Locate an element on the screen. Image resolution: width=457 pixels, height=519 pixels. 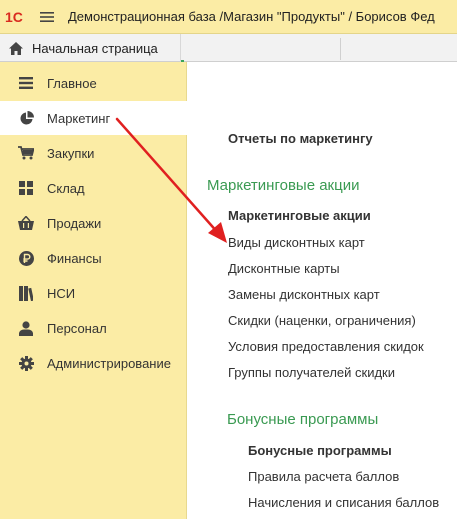
pie-chart-icon is located at coordinates (26, 118).